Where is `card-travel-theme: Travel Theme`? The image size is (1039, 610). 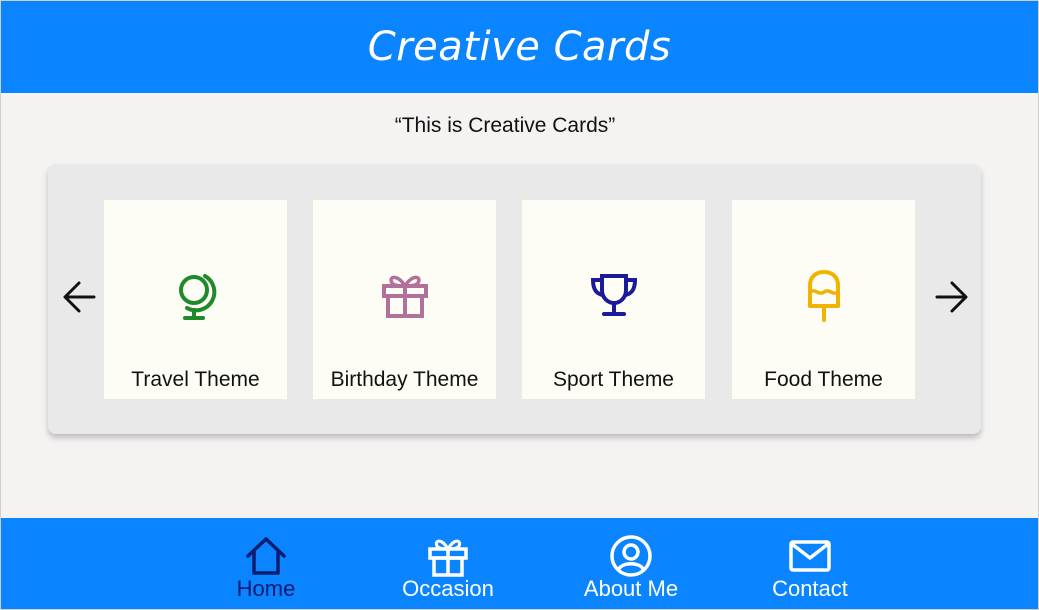
card-travel-theme: Travel Theme is located at coordinates (195, 299).